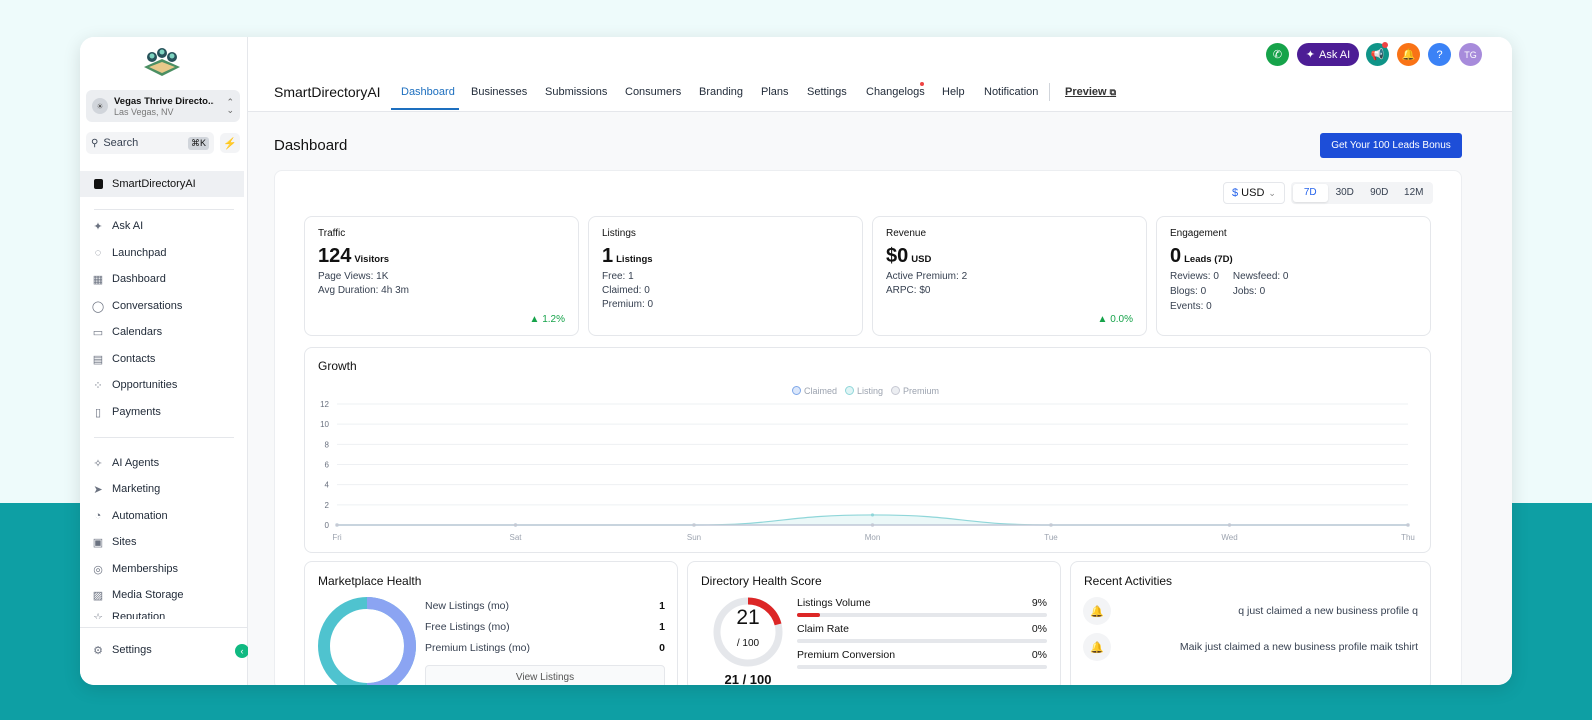 The width and height of the screenshot is (1592, 720). Describe the element at coordinates (1335, 54) in the screenshot. I see `ask-ai-label: Ask AI` at that location.